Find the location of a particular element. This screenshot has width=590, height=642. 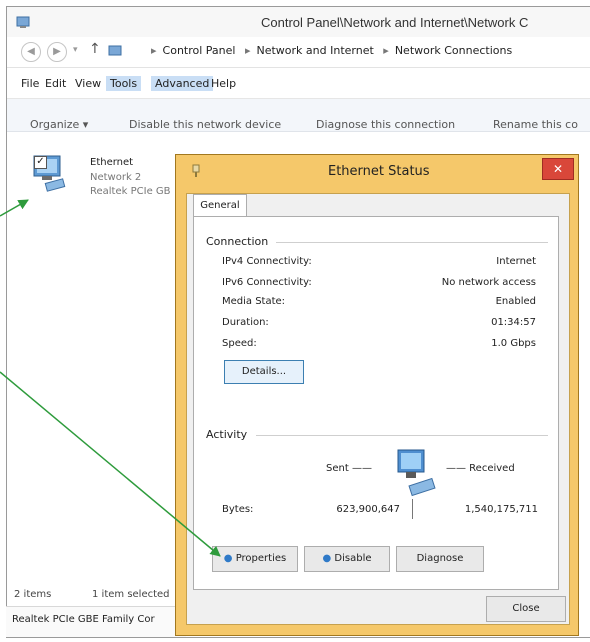

menu-view: View is located at coordinates (88, 83).